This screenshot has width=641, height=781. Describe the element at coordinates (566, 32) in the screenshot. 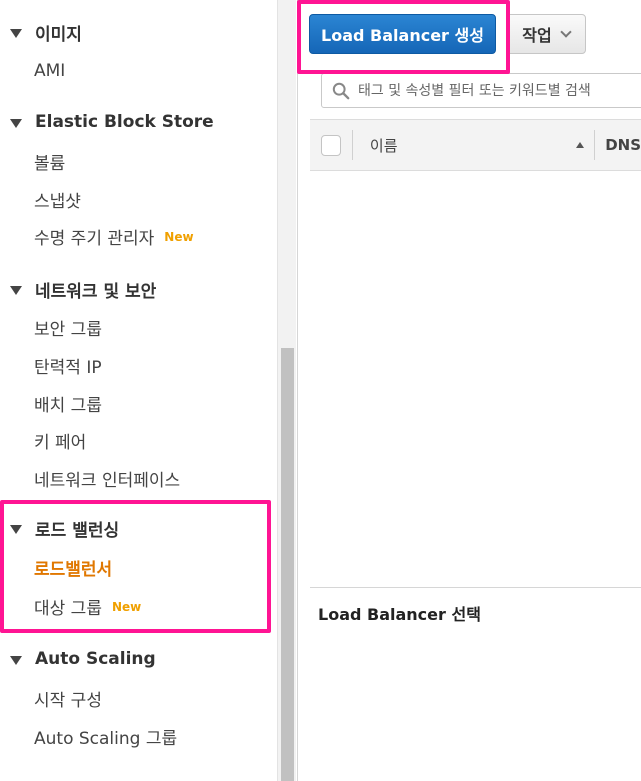

I see `chevron-down-icon` at that location.